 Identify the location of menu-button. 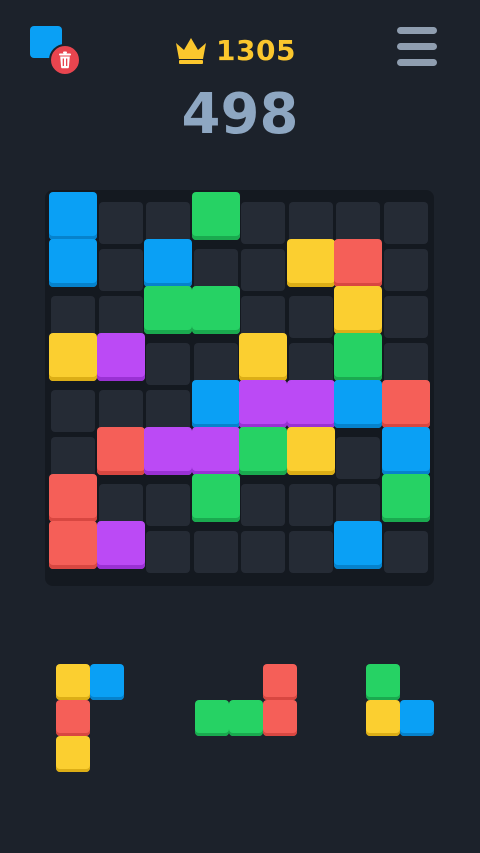
(419, 47).